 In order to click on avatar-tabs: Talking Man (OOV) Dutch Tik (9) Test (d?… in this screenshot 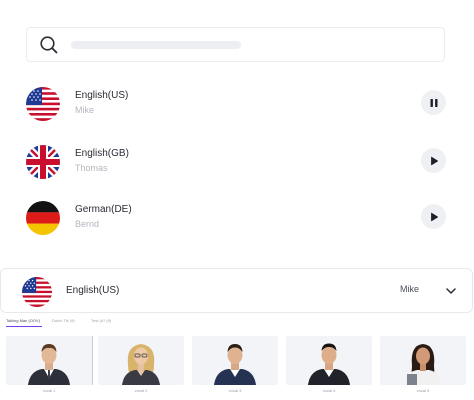, I will do `click(156, 323)`.